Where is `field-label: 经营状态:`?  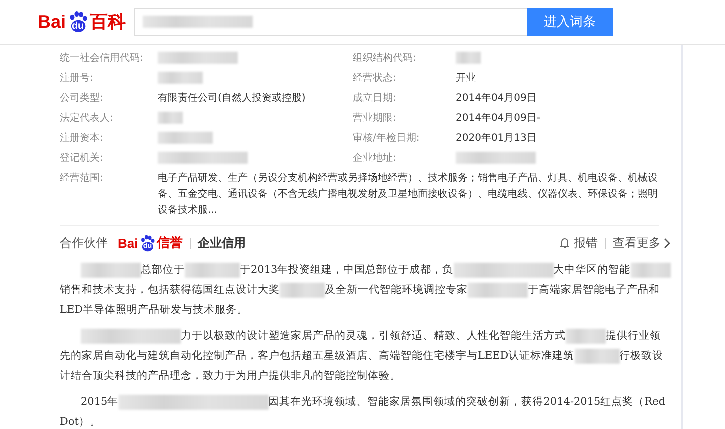
field-label: 经营状态: is located at coordinates (375, 79).